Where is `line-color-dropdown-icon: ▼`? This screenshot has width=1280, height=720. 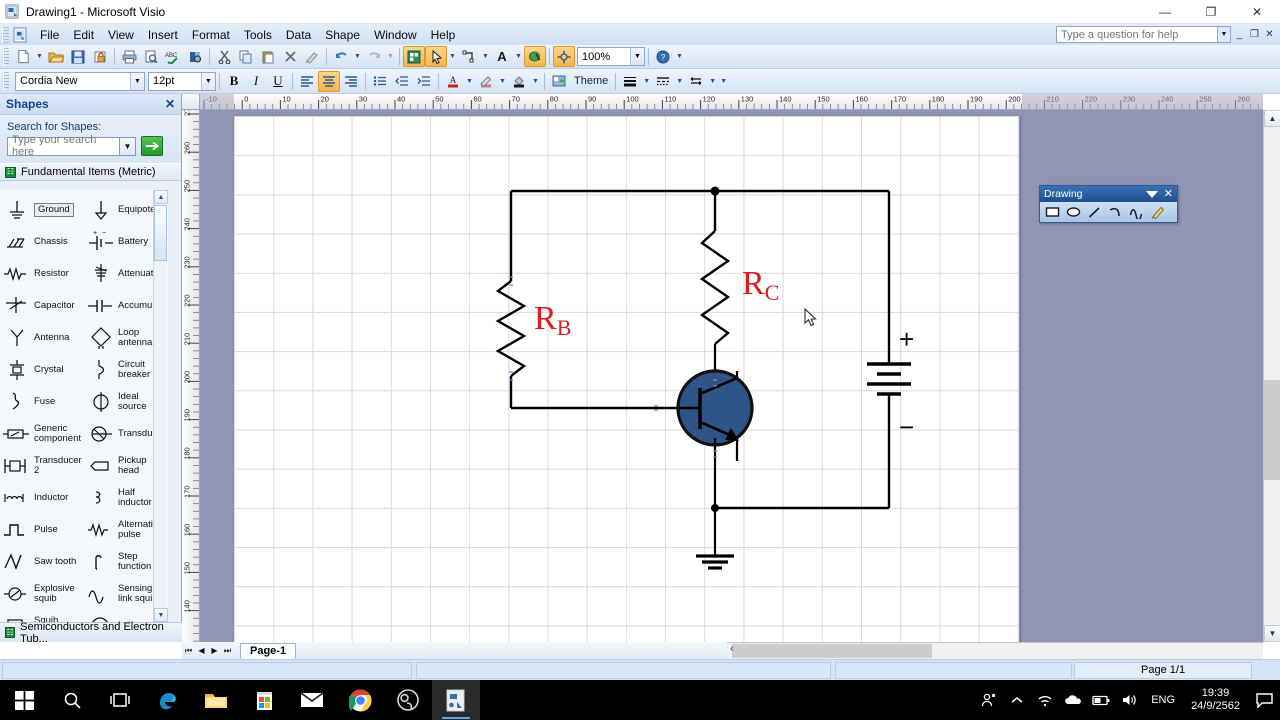 line-color-dropdown-icon: ▼ is located at coordinates (502, 81).